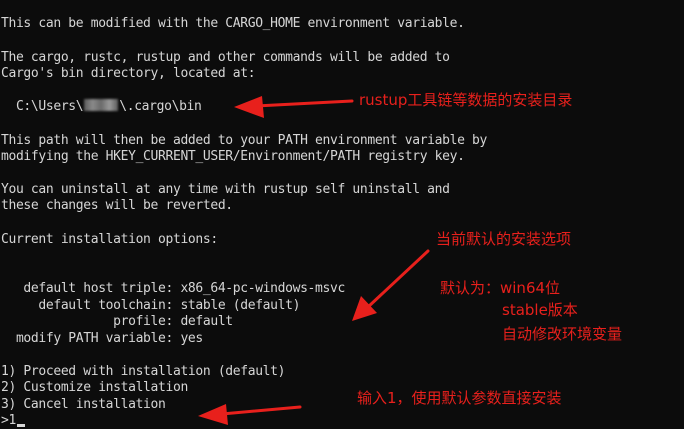 The image size is (684, 429). I want to click on arrow-to-input-head, so click(213, 414).